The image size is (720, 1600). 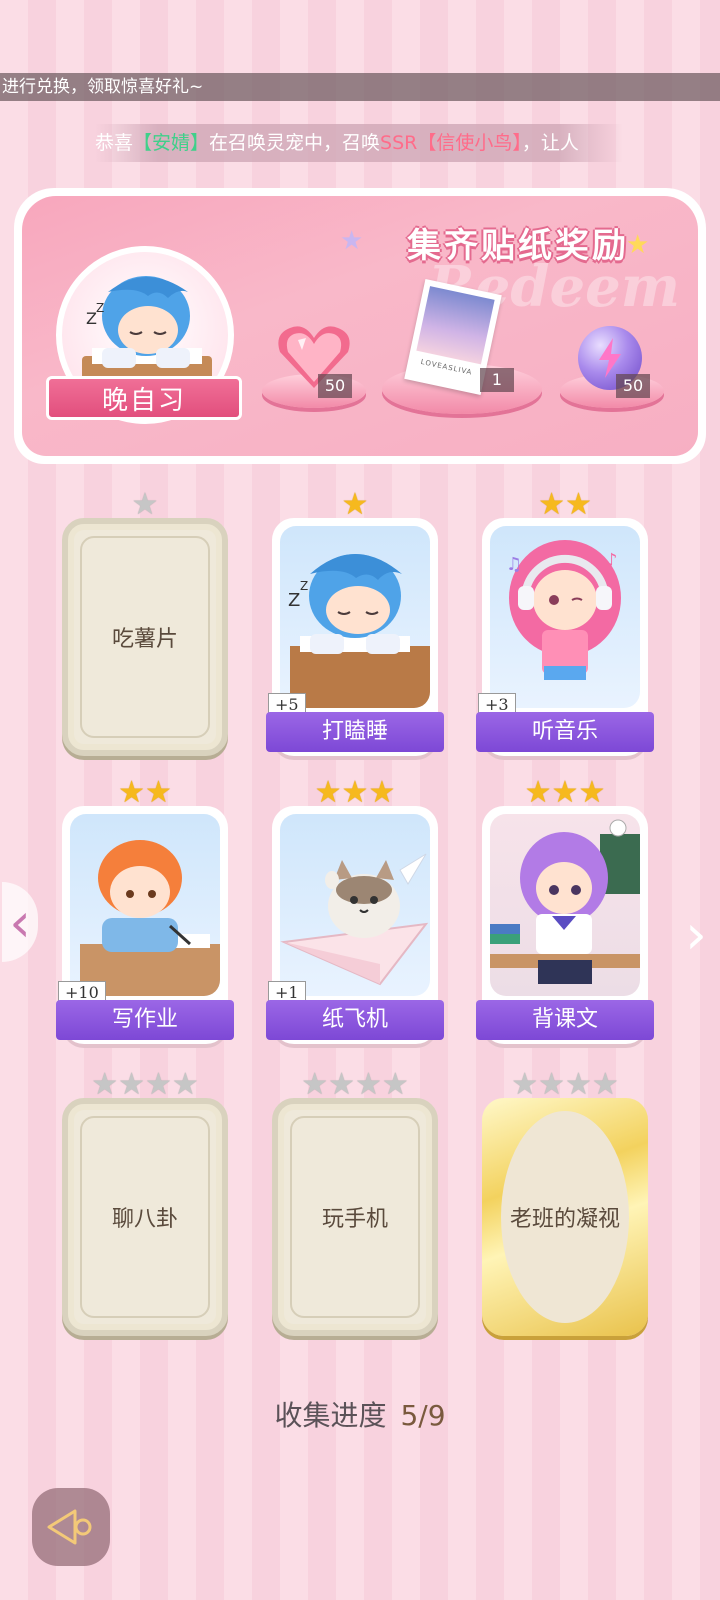 I want to click on card-ribbon: 背课文, so click(x=565, y=1020).